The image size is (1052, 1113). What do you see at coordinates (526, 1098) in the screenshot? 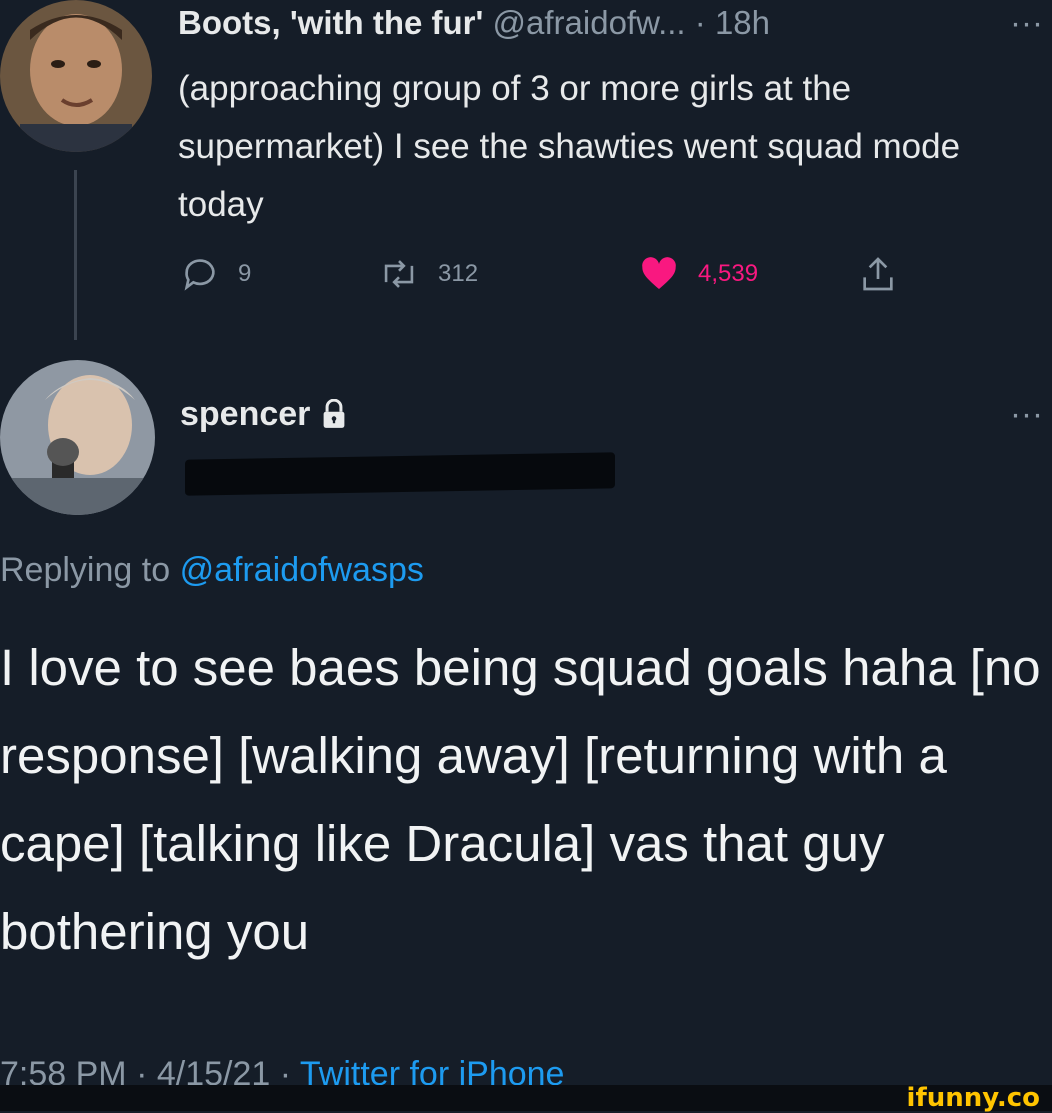
I see `watermark-bar` at bounding box center [526, 1098].